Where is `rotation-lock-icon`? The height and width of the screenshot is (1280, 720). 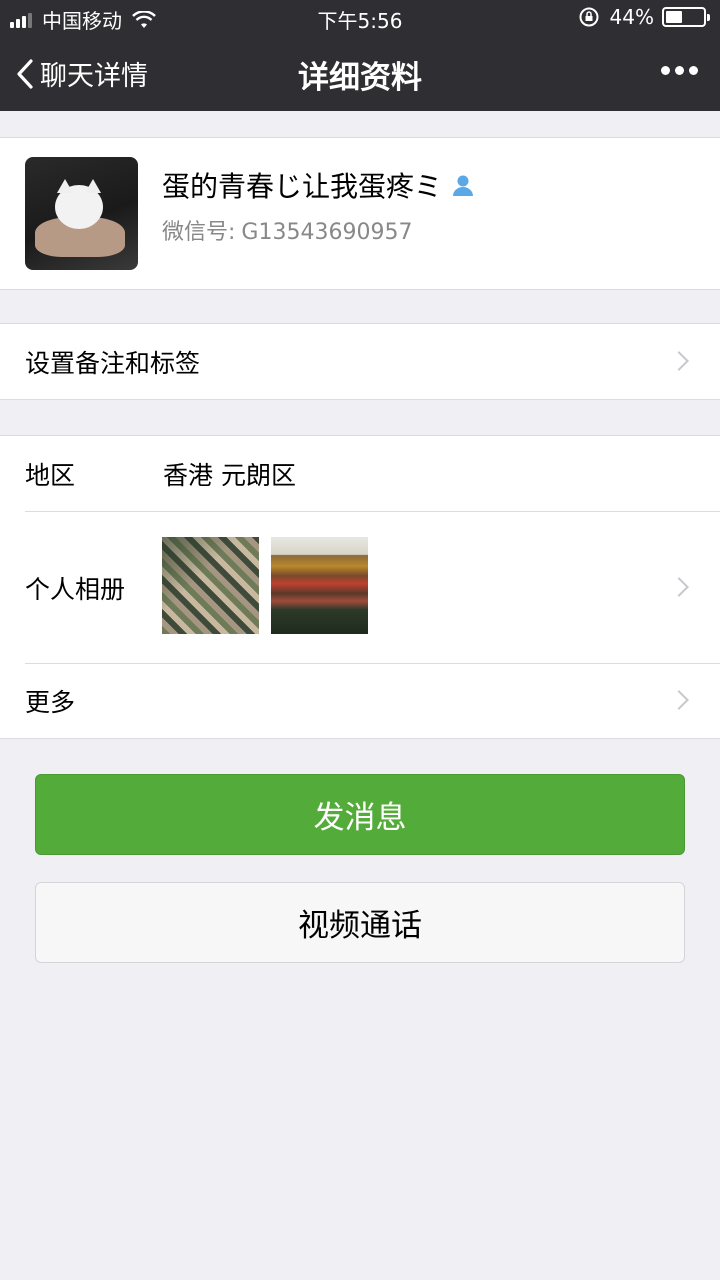 rotation-lock-icon is located at coordinates (589, 17).